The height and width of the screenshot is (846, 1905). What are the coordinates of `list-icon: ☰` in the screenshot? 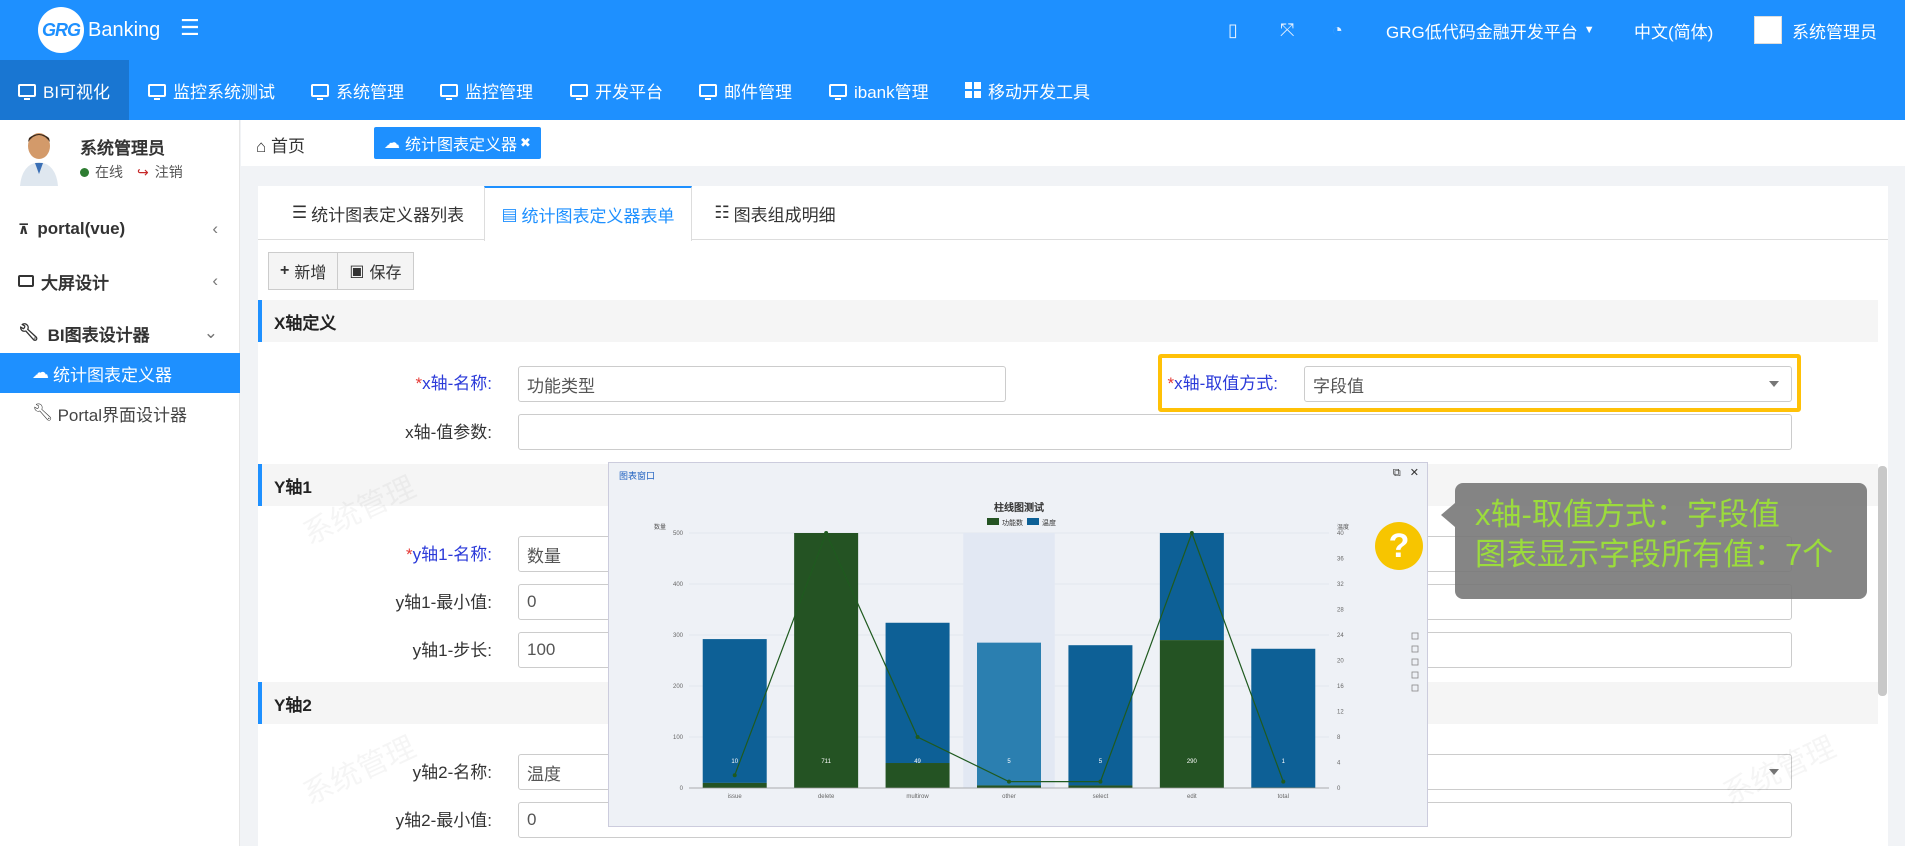 It's located at (299, 212).